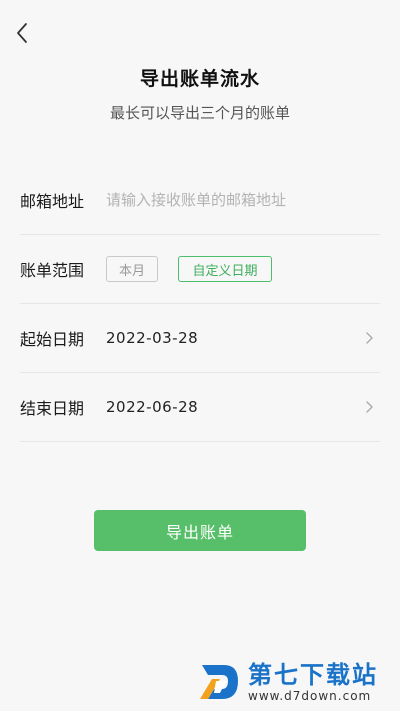  What do you see at coordinates (52, 201) in the screenshot?
I see `email-label: 邮箱地址` at bounding box center [52, 201].